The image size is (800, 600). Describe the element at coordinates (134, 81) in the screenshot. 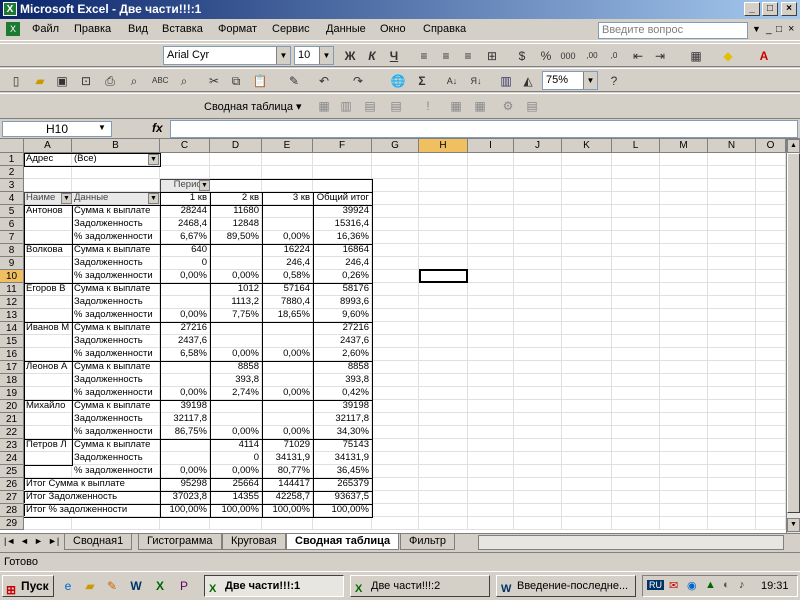

I see `print-preview-icon: ⌕` at that location.